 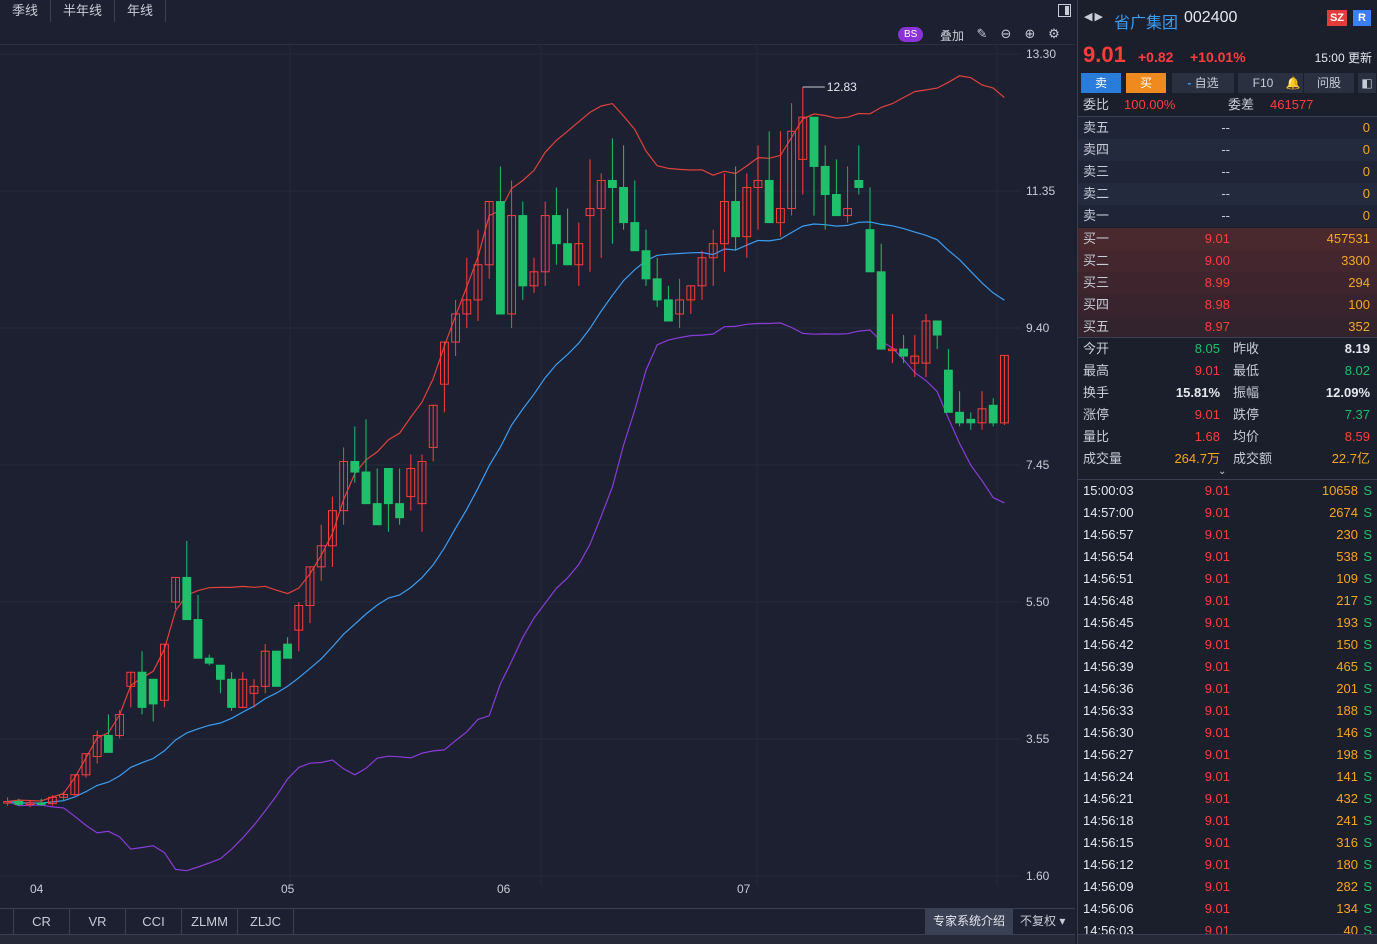 What do you see at coordinates (1146, 83) in the screenshot?
I see `buy-button: 买` at bounding box center [1146, 83].